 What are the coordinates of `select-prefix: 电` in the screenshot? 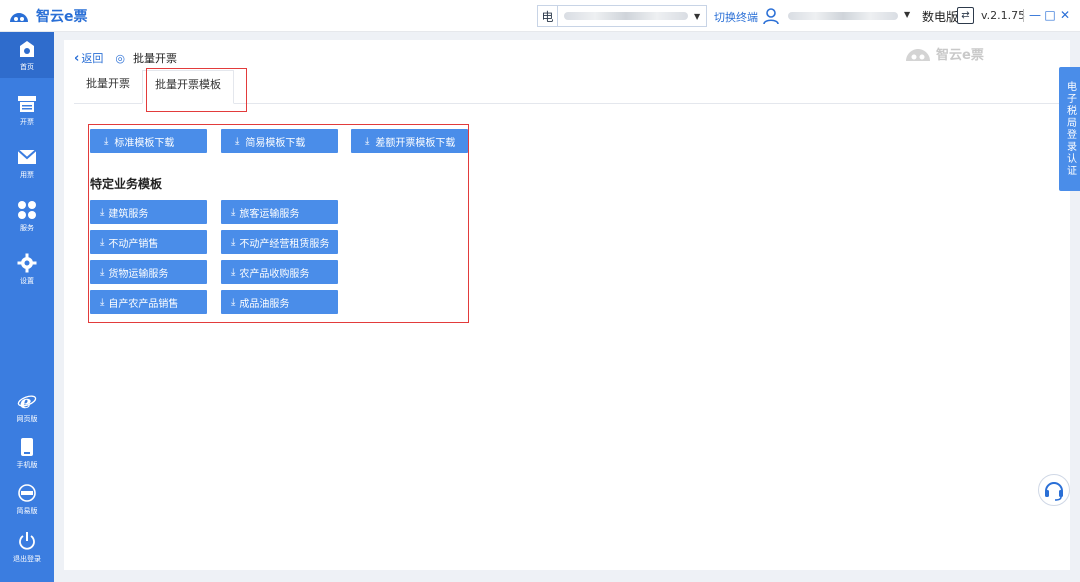 It's located at (548, 16).